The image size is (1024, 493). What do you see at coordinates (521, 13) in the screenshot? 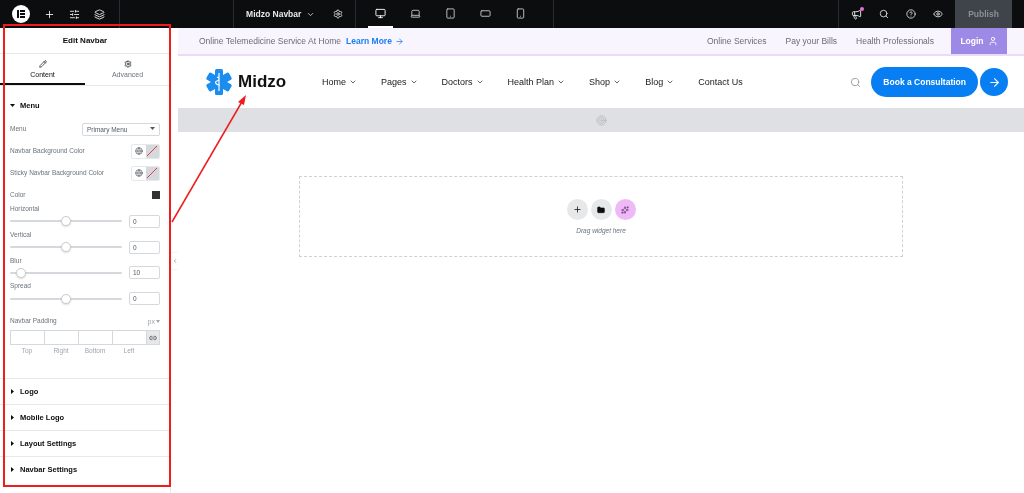
I see `phone-icon` at bounding box center [521, 13].